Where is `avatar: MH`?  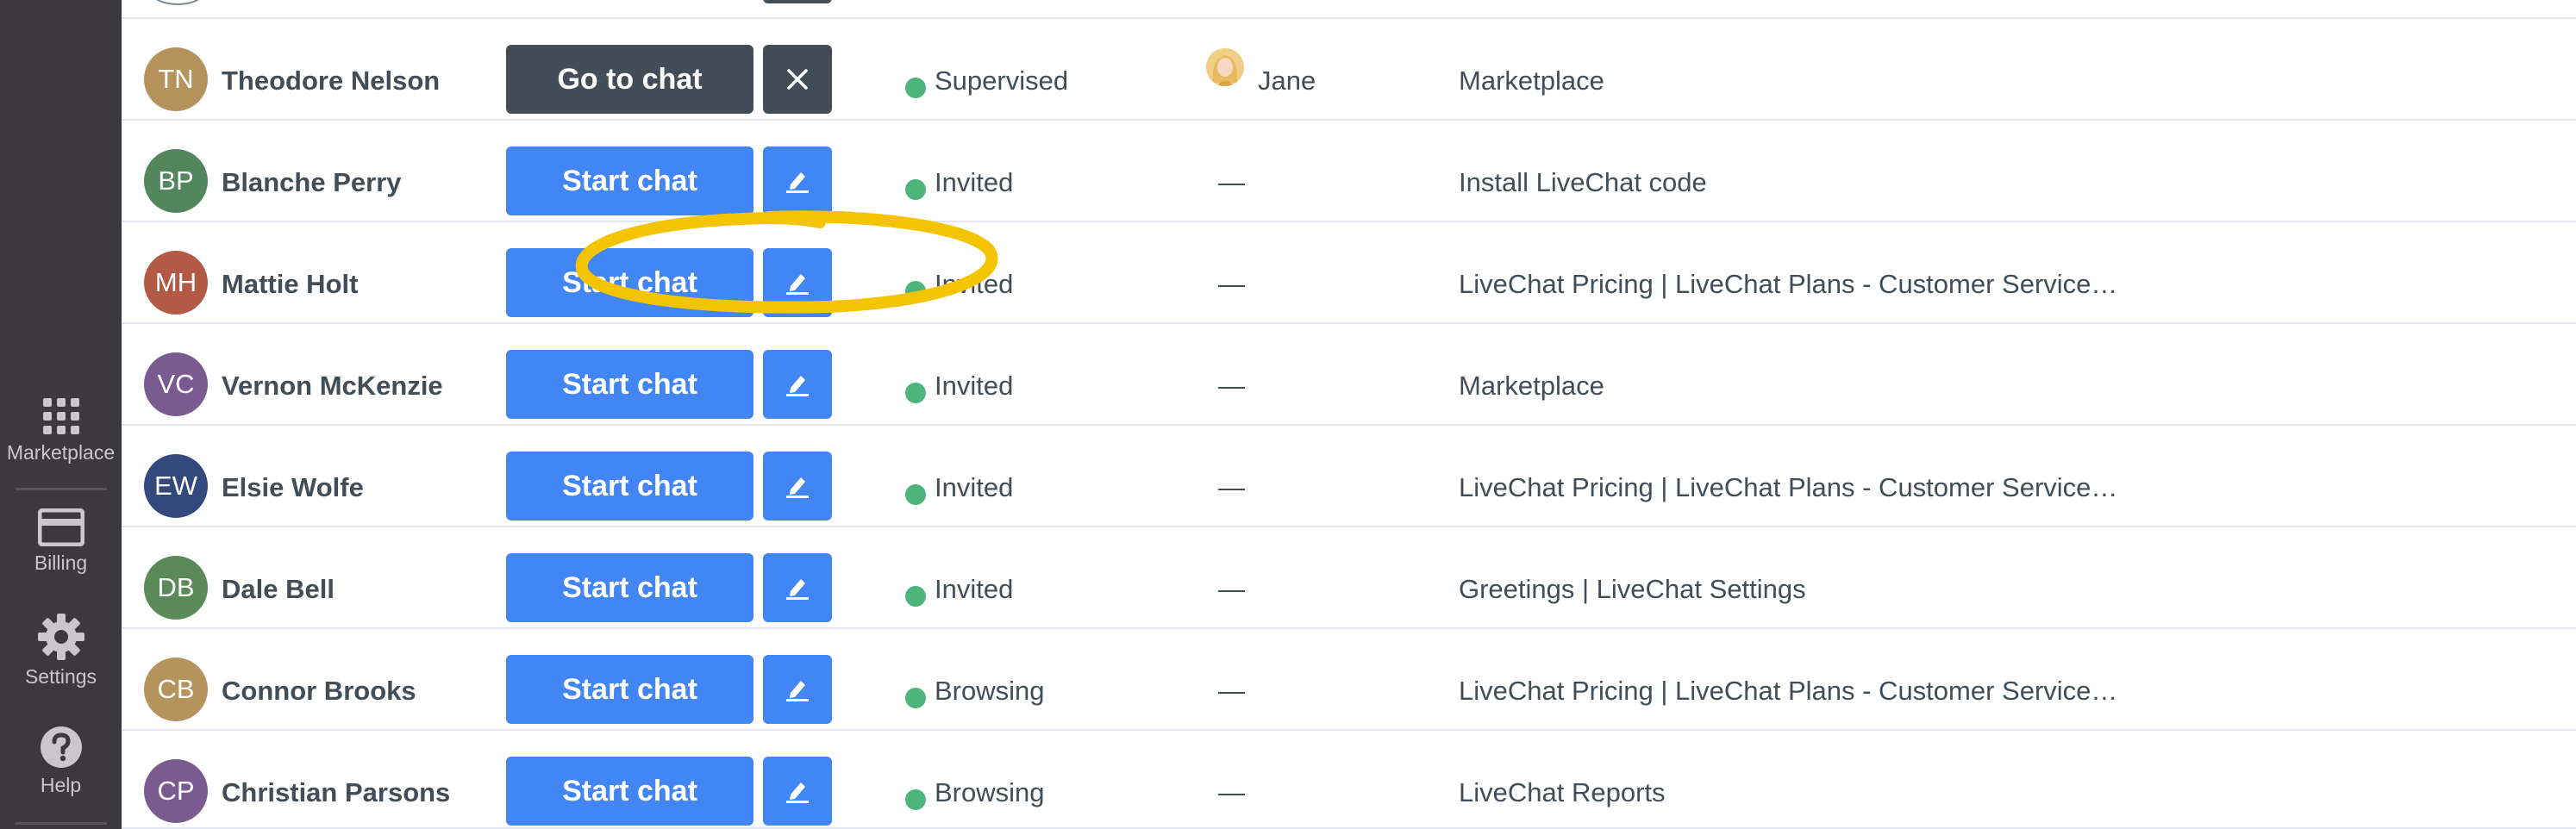 avatar: MH is located at coordinates (176, 283).